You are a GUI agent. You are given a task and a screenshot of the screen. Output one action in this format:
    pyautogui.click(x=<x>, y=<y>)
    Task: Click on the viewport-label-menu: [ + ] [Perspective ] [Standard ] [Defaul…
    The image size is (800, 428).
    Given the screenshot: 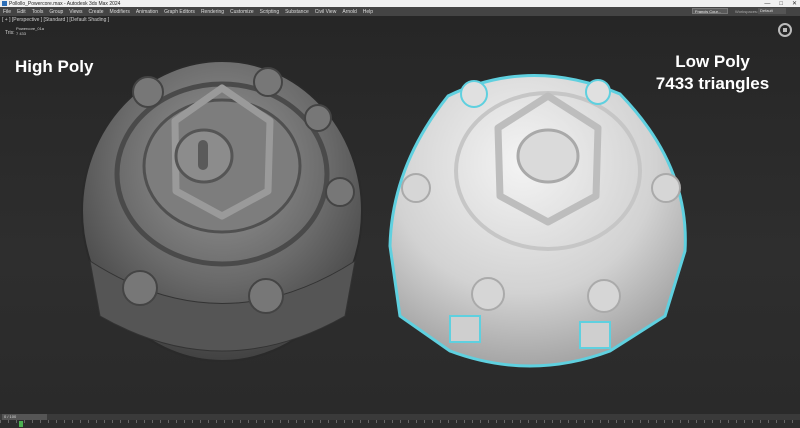 What is the action you would take?
    pyautogui.click(x=55, y=20)
    